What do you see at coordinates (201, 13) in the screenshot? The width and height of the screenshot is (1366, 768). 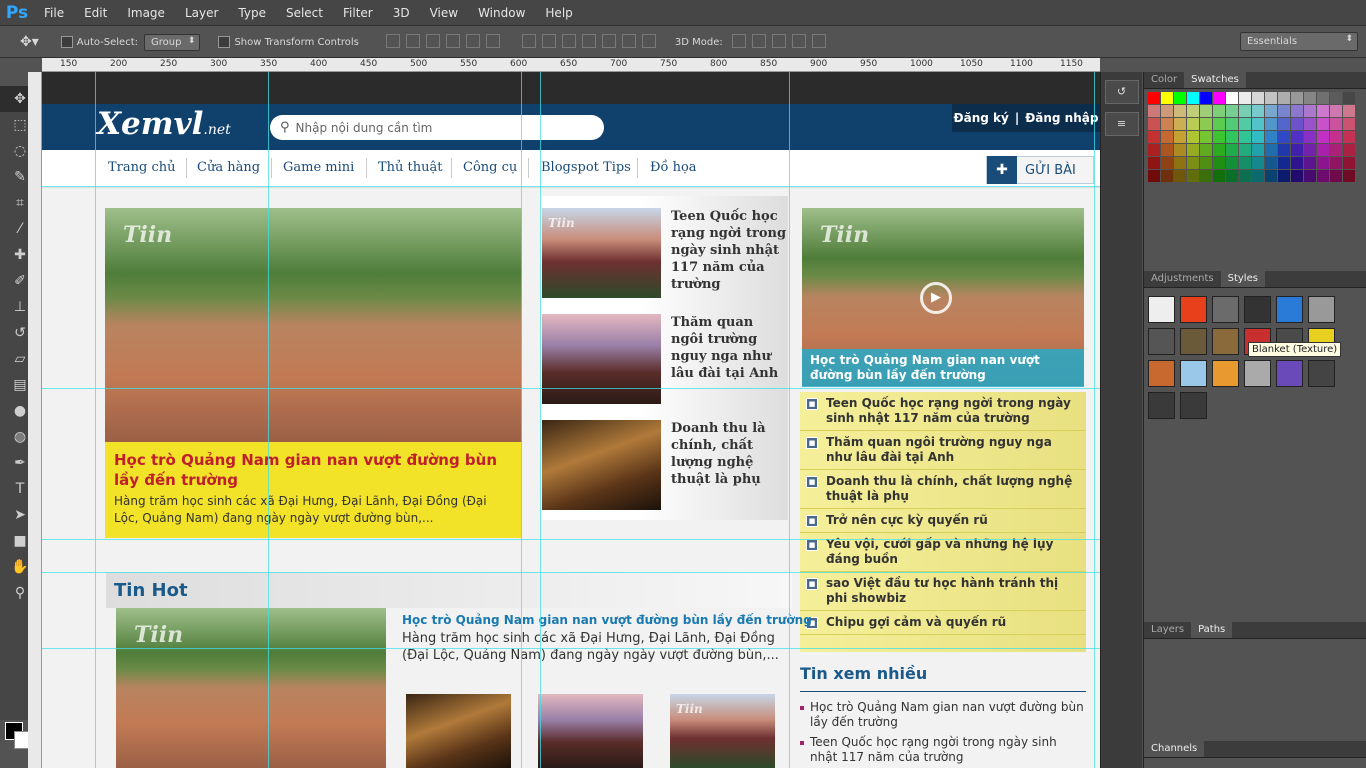 I see `menu-layer: Layer` at bounding box center [201, 13].